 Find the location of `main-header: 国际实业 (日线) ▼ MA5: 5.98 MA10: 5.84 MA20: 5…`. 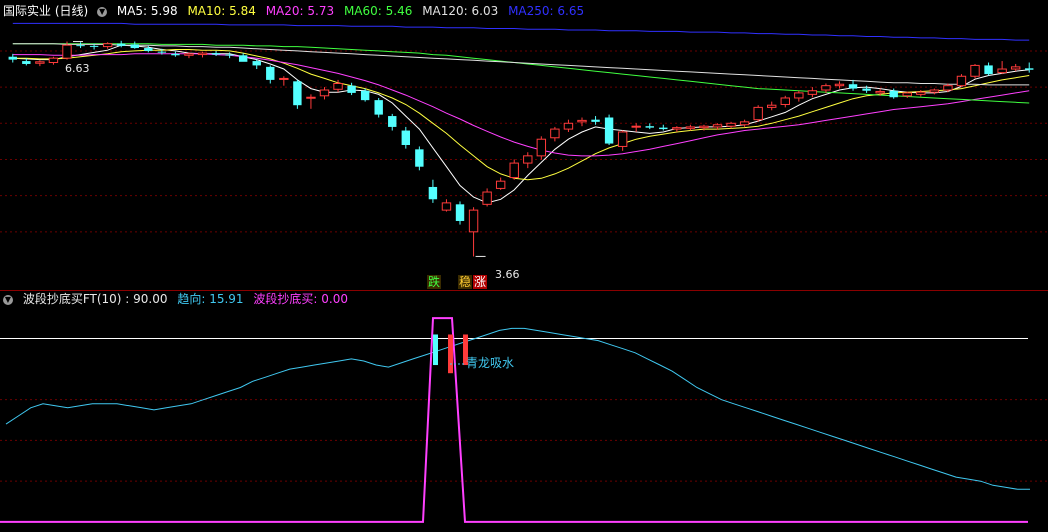

main-header: 国际实业 (日线) ▼ MA5: 5.98 MA10: 5.84 MA20: 5… is located at coordinates (296, 11).